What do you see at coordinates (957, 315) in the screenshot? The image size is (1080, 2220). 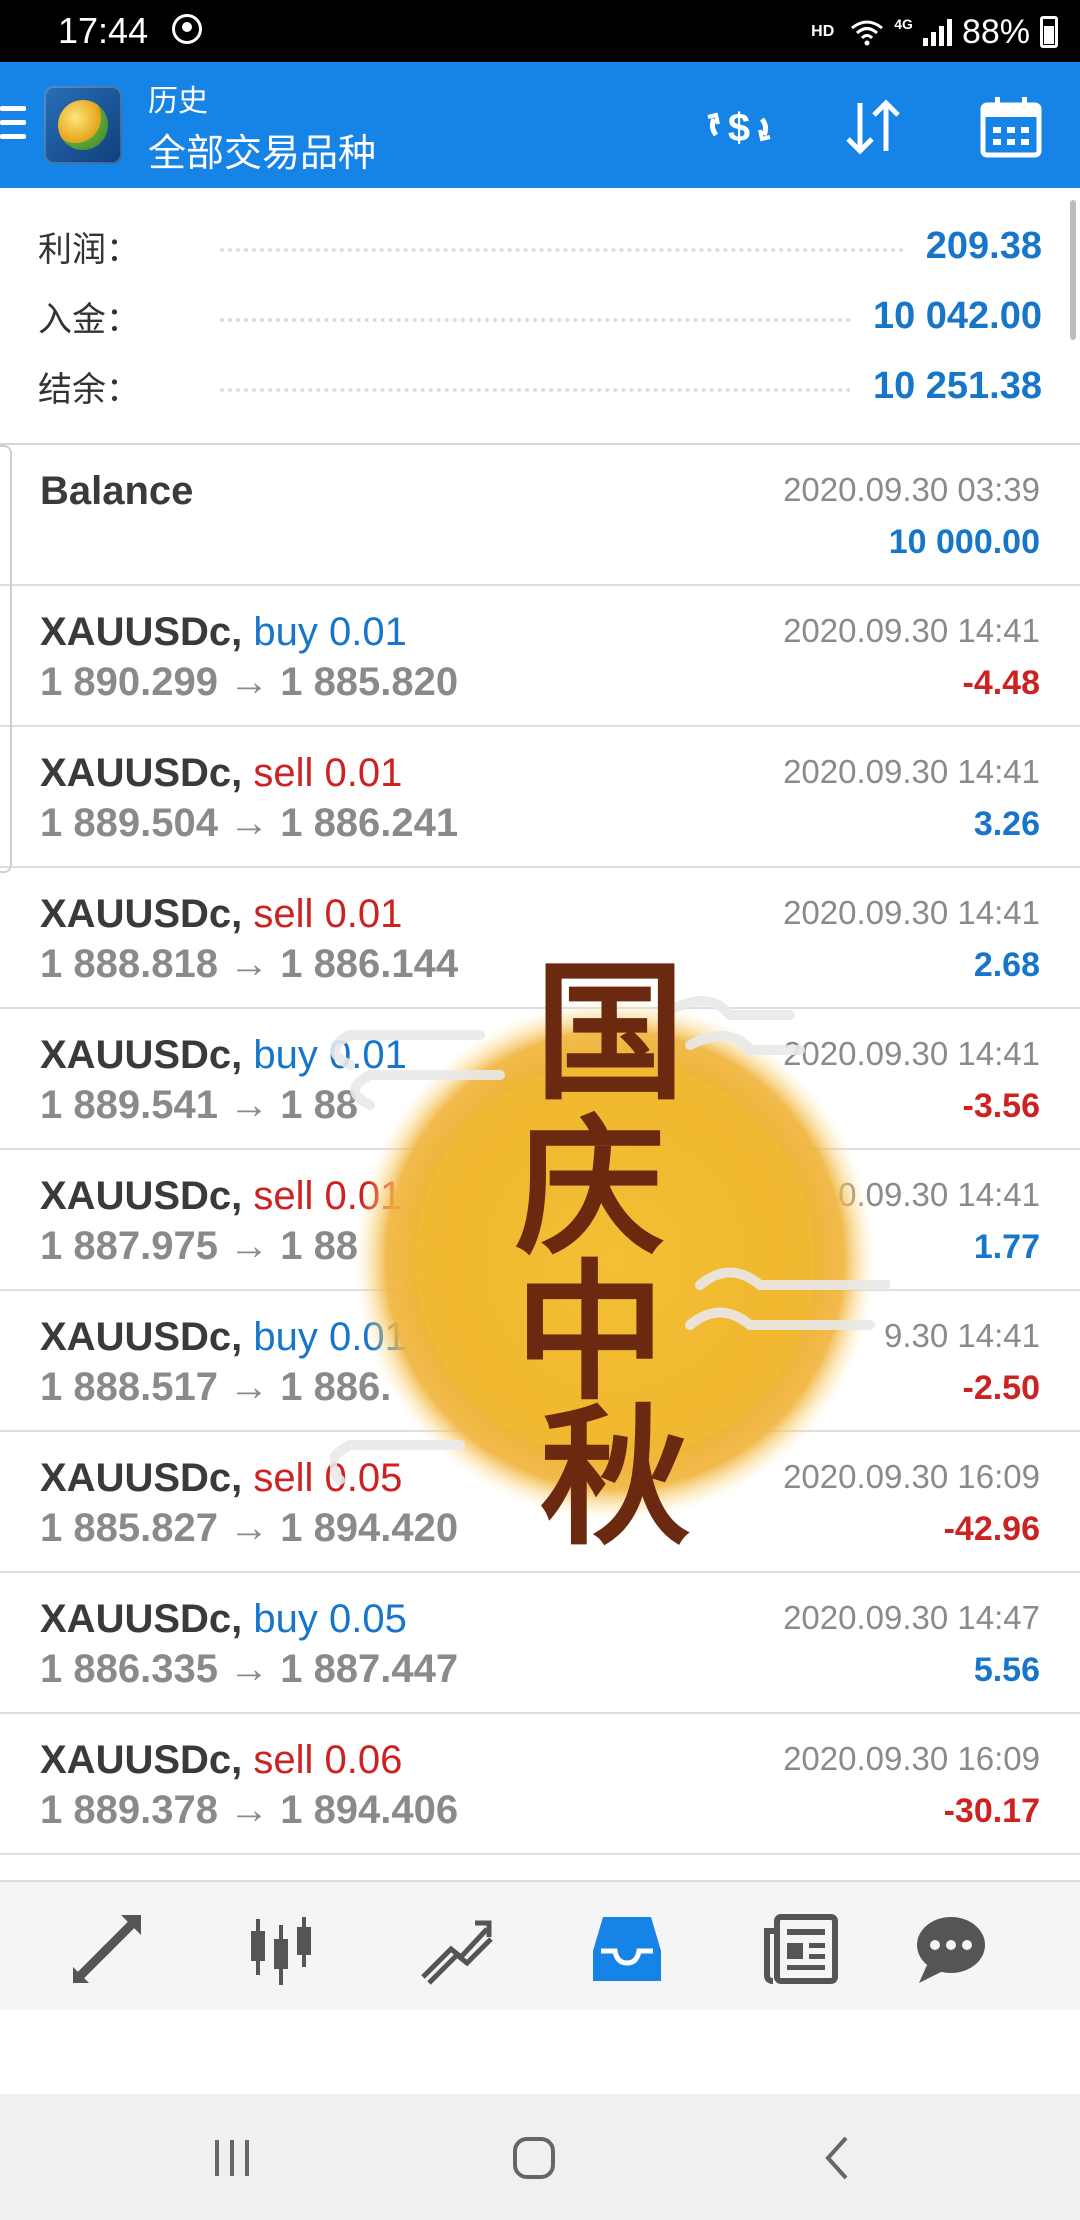 I see `summary-value: 10 042.00` at bounding box center [957, 315].